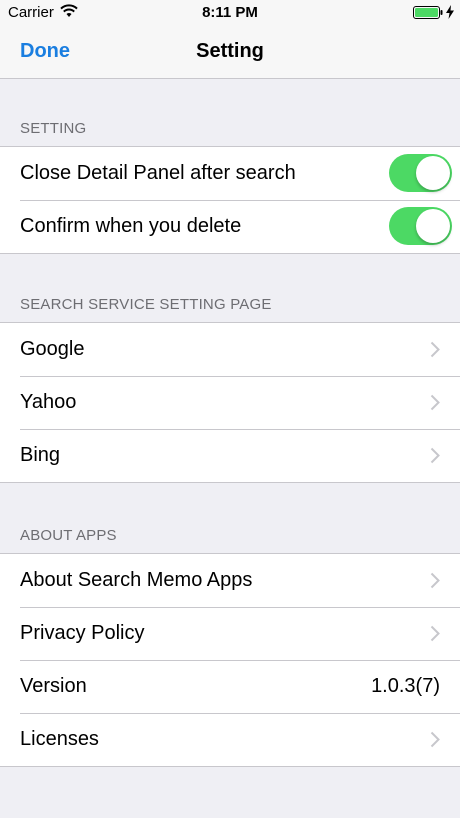 The image size is (460, 818). I want to click on close-detail-panel-toggle, so click(420, 173).